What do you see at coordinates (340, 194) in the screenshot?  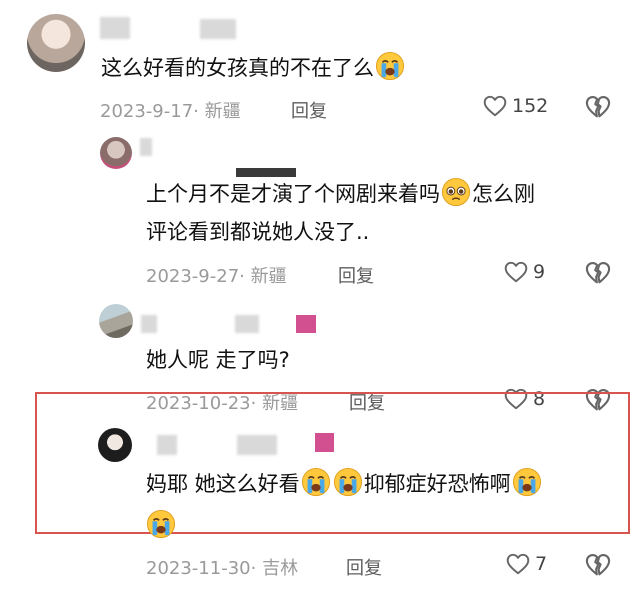 I see `comment-text: 上个月不是才演了个网剧来着吗 怎么刚` at bounding box center [340, 194].